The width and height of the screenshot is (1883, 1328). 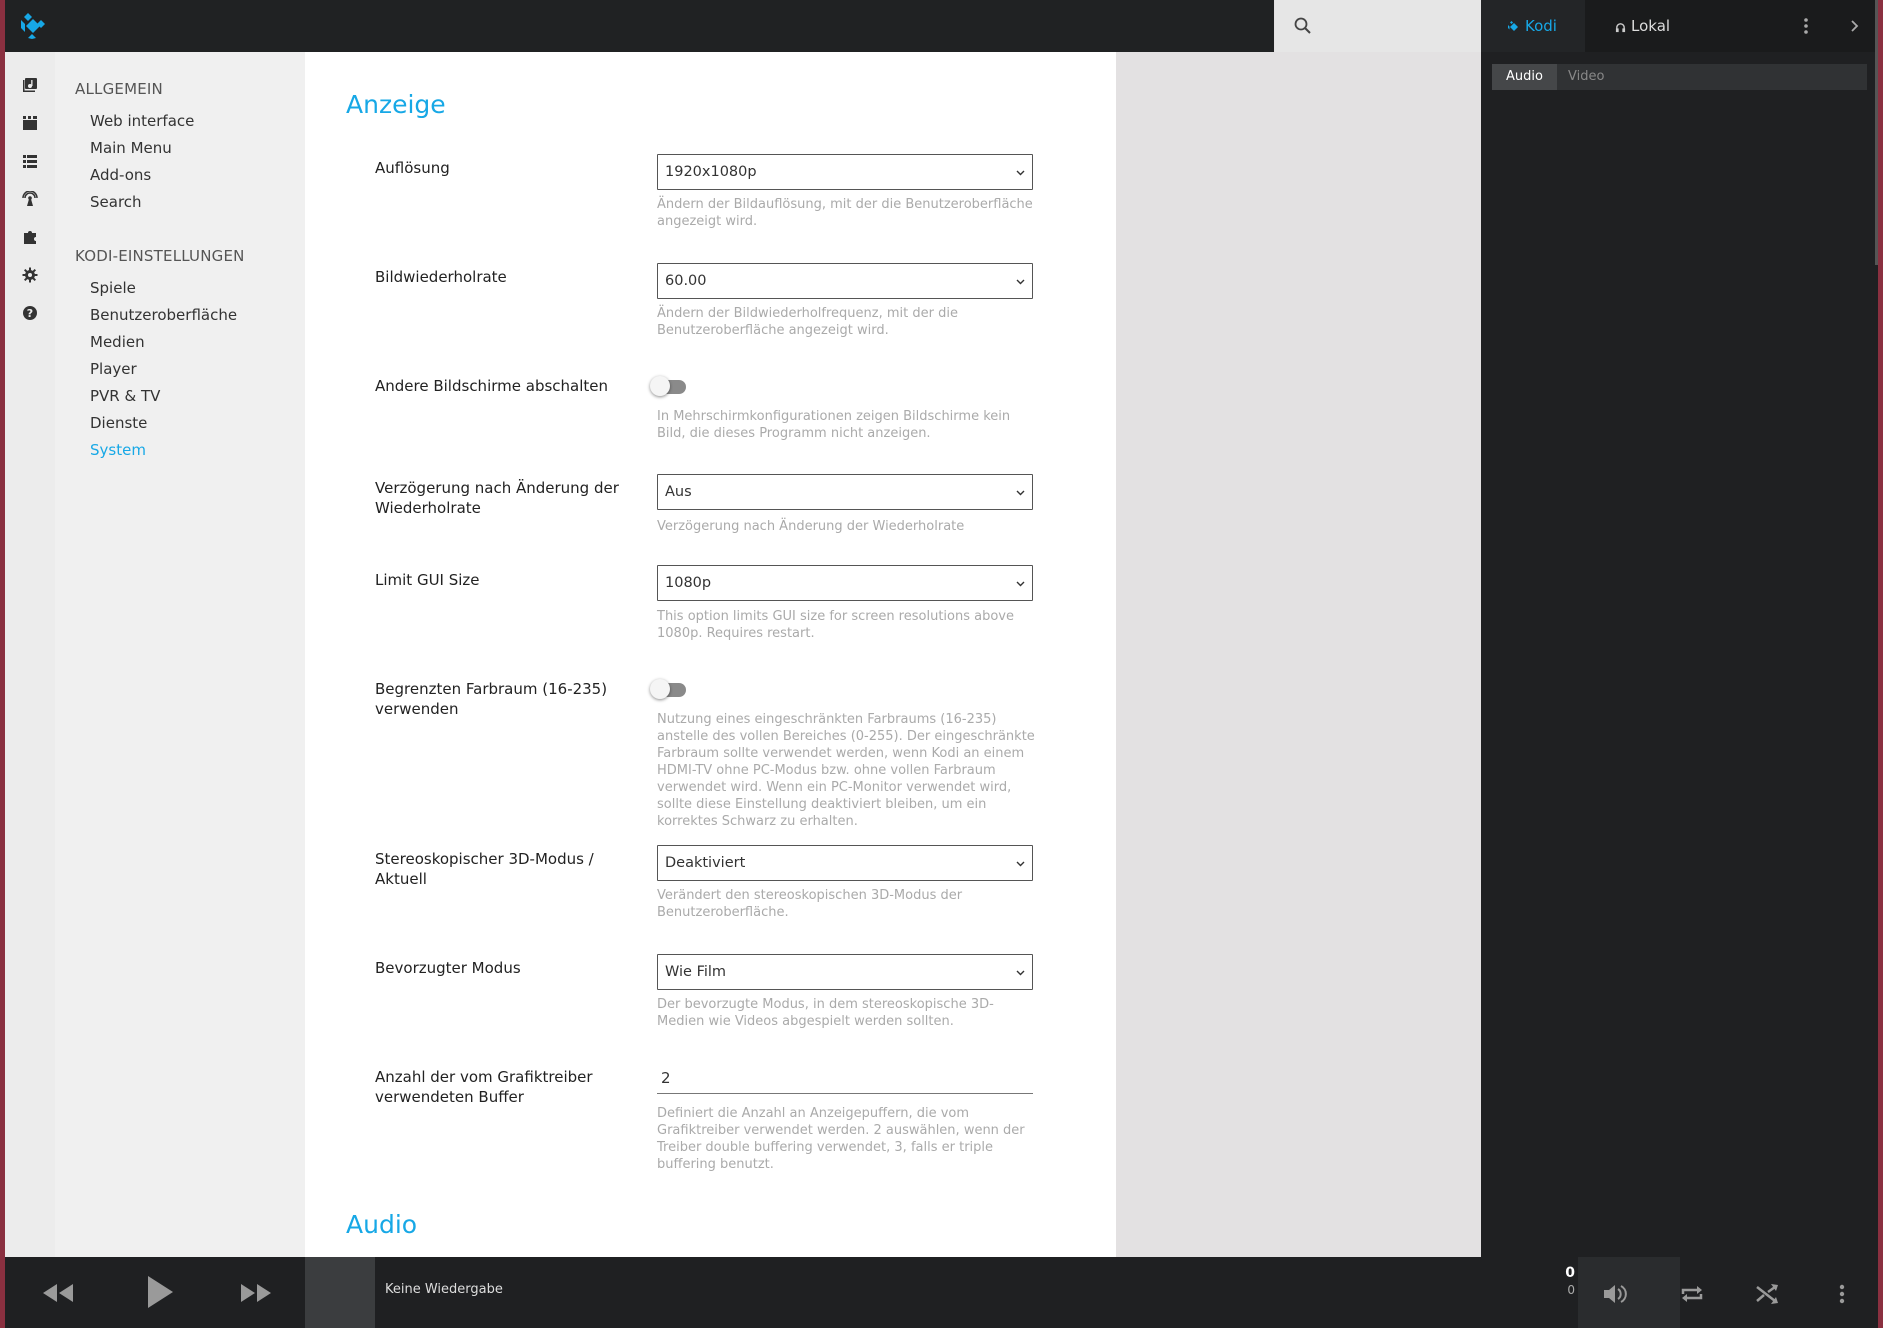 I want to click on nav-section-kodi-einstellungen: KODI-EINSTELLUNGEN, so click(x=160, y=256).